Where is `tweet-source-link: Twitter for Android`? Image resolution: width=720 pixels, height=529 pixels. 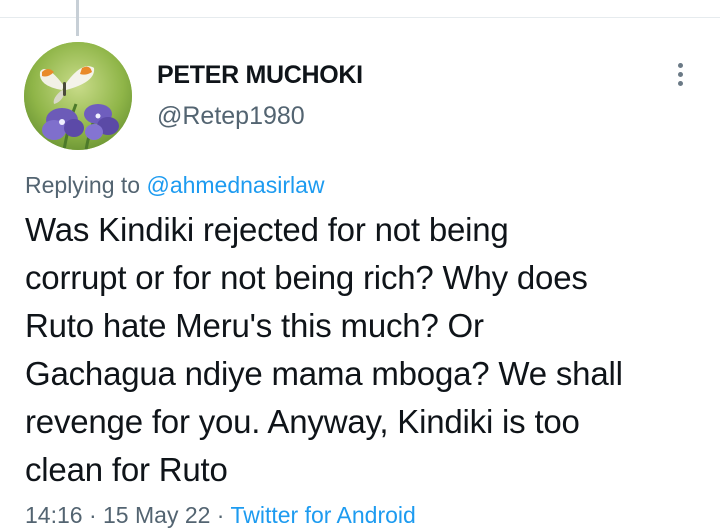 tweet-source-link: Twitter for Android is located at coordinates (322, 515).